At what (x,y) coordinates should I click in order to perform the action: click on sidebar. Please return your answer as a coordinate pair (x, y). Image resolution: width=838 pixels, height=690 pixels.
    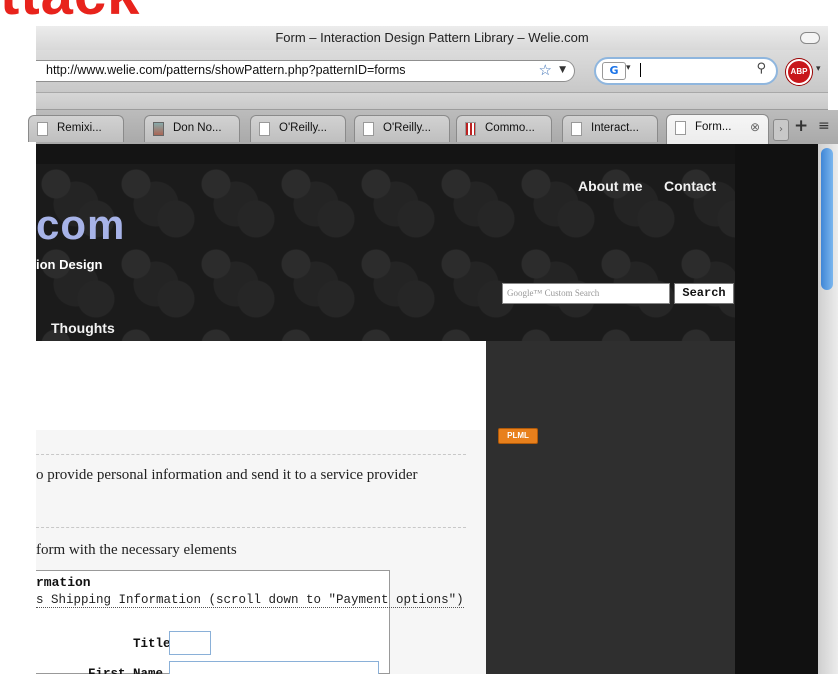
    Looking at the image, I should click on (610, 507).